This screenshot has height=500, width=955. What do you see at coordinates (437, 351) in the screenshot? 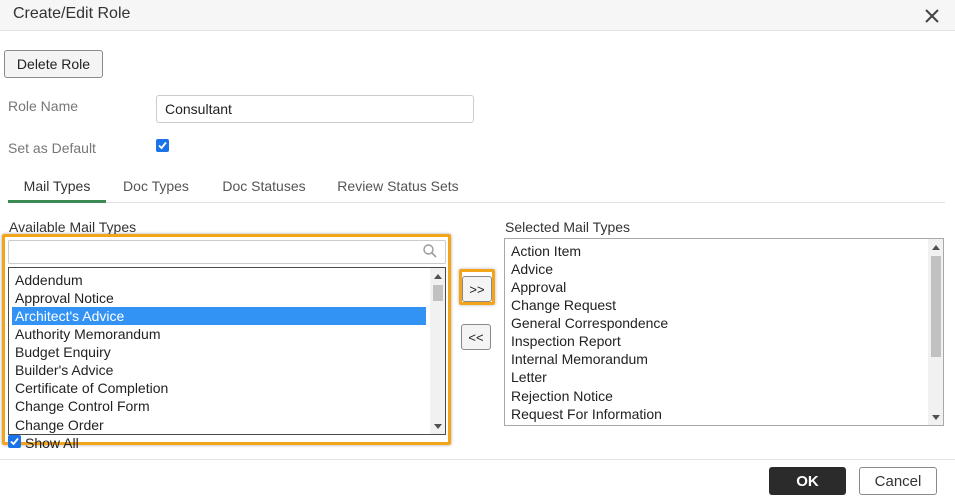
I see `available-scrollbar` at bounding box center [437, 351].